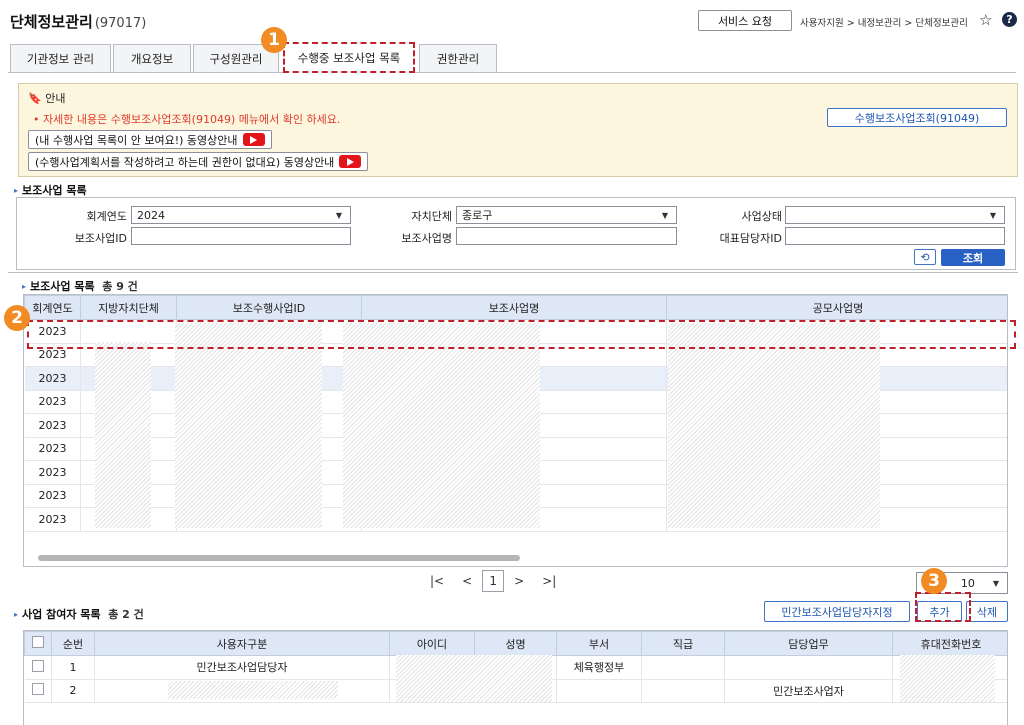  What do you see at coordinates (73, 691) in the screenshot?
I see `cell-no: 2` at bounding box center [73, 691].